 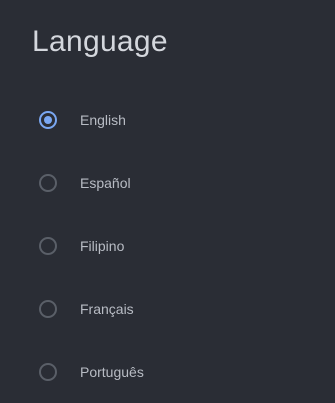 What do you see at coordinates (100, 41) in the screenshot?
I see `page-title: Language` at bounding box center [100, 41].